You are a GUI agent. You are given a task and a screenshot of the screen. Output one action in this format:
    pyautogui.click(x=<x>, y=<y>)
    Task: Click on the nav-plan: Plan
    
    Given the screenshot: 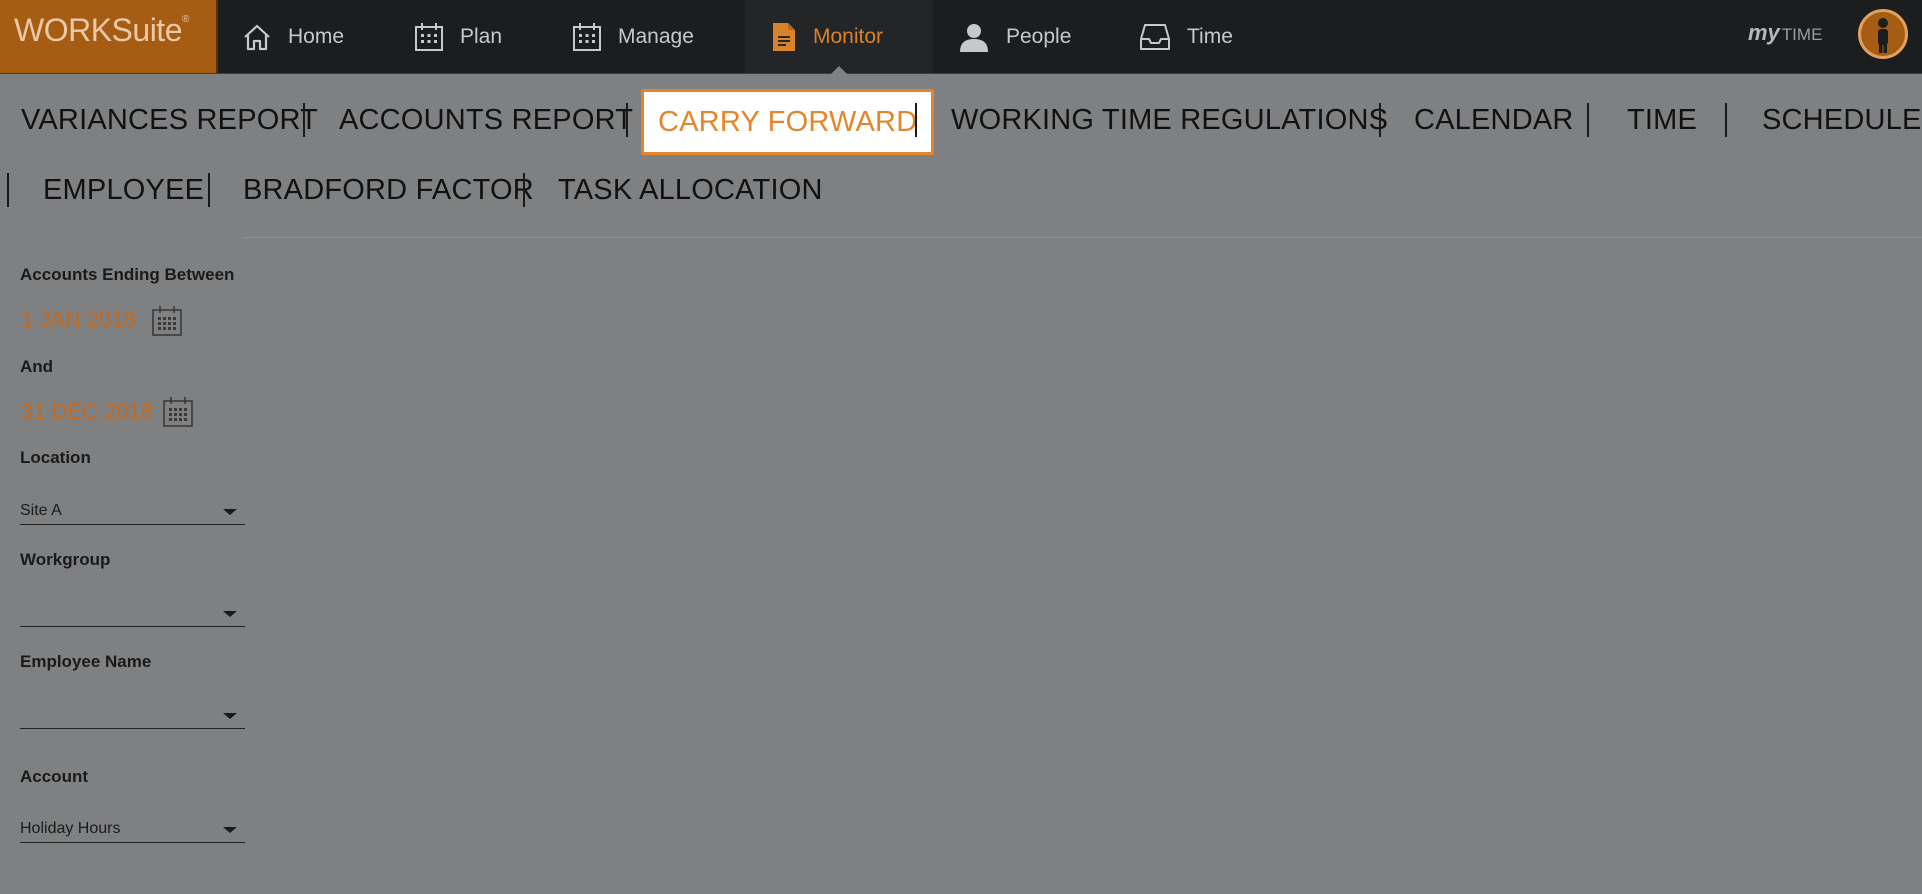 What is the action you would take?
    pyautogui.click(x=458, y=36)
    